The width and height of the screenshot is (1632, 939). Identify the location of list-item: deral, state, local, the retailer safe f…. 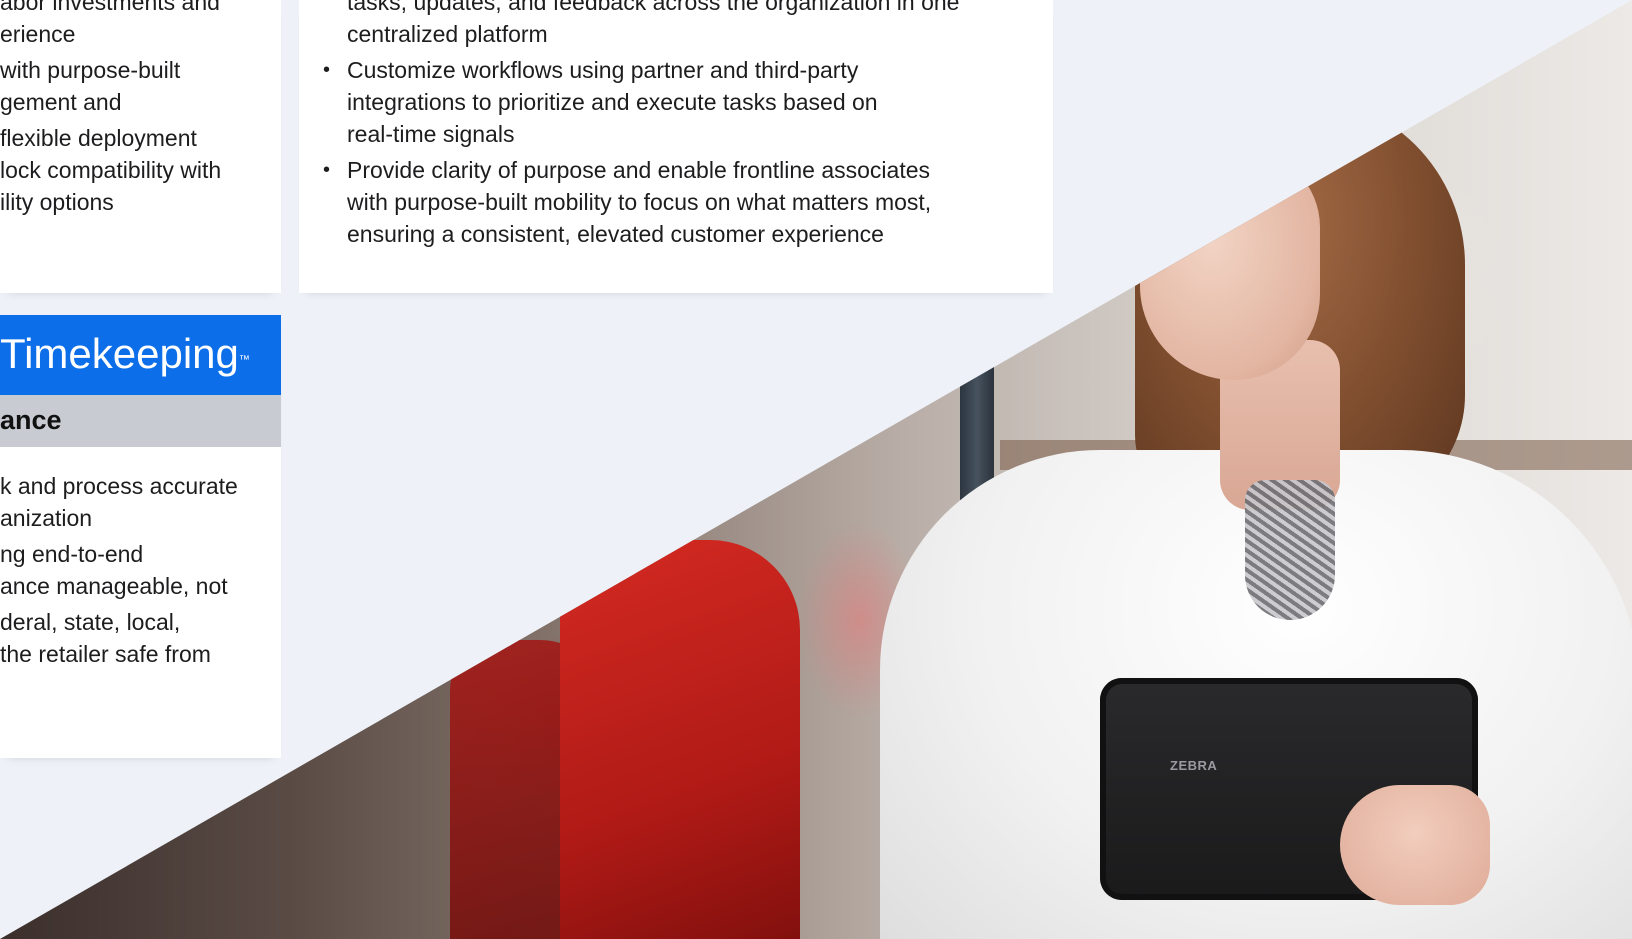
(105, 638).